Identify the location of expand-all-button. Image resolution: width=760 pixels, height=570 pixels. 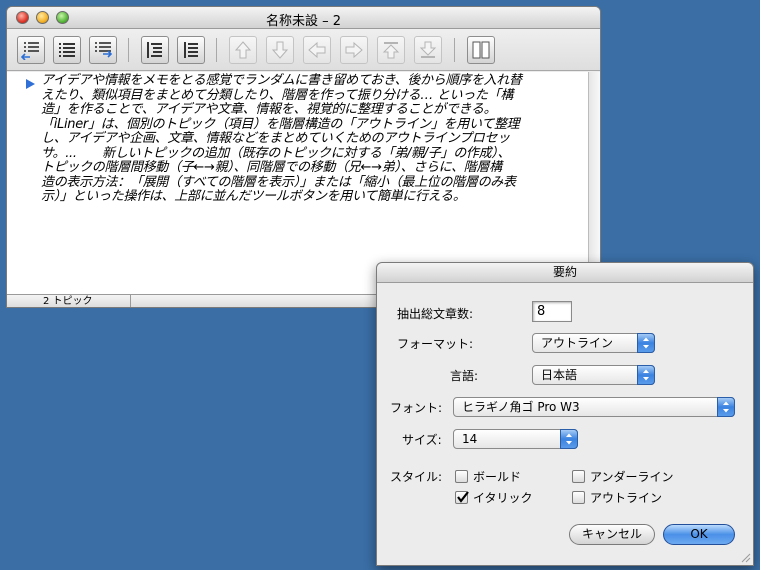
(155, 50).